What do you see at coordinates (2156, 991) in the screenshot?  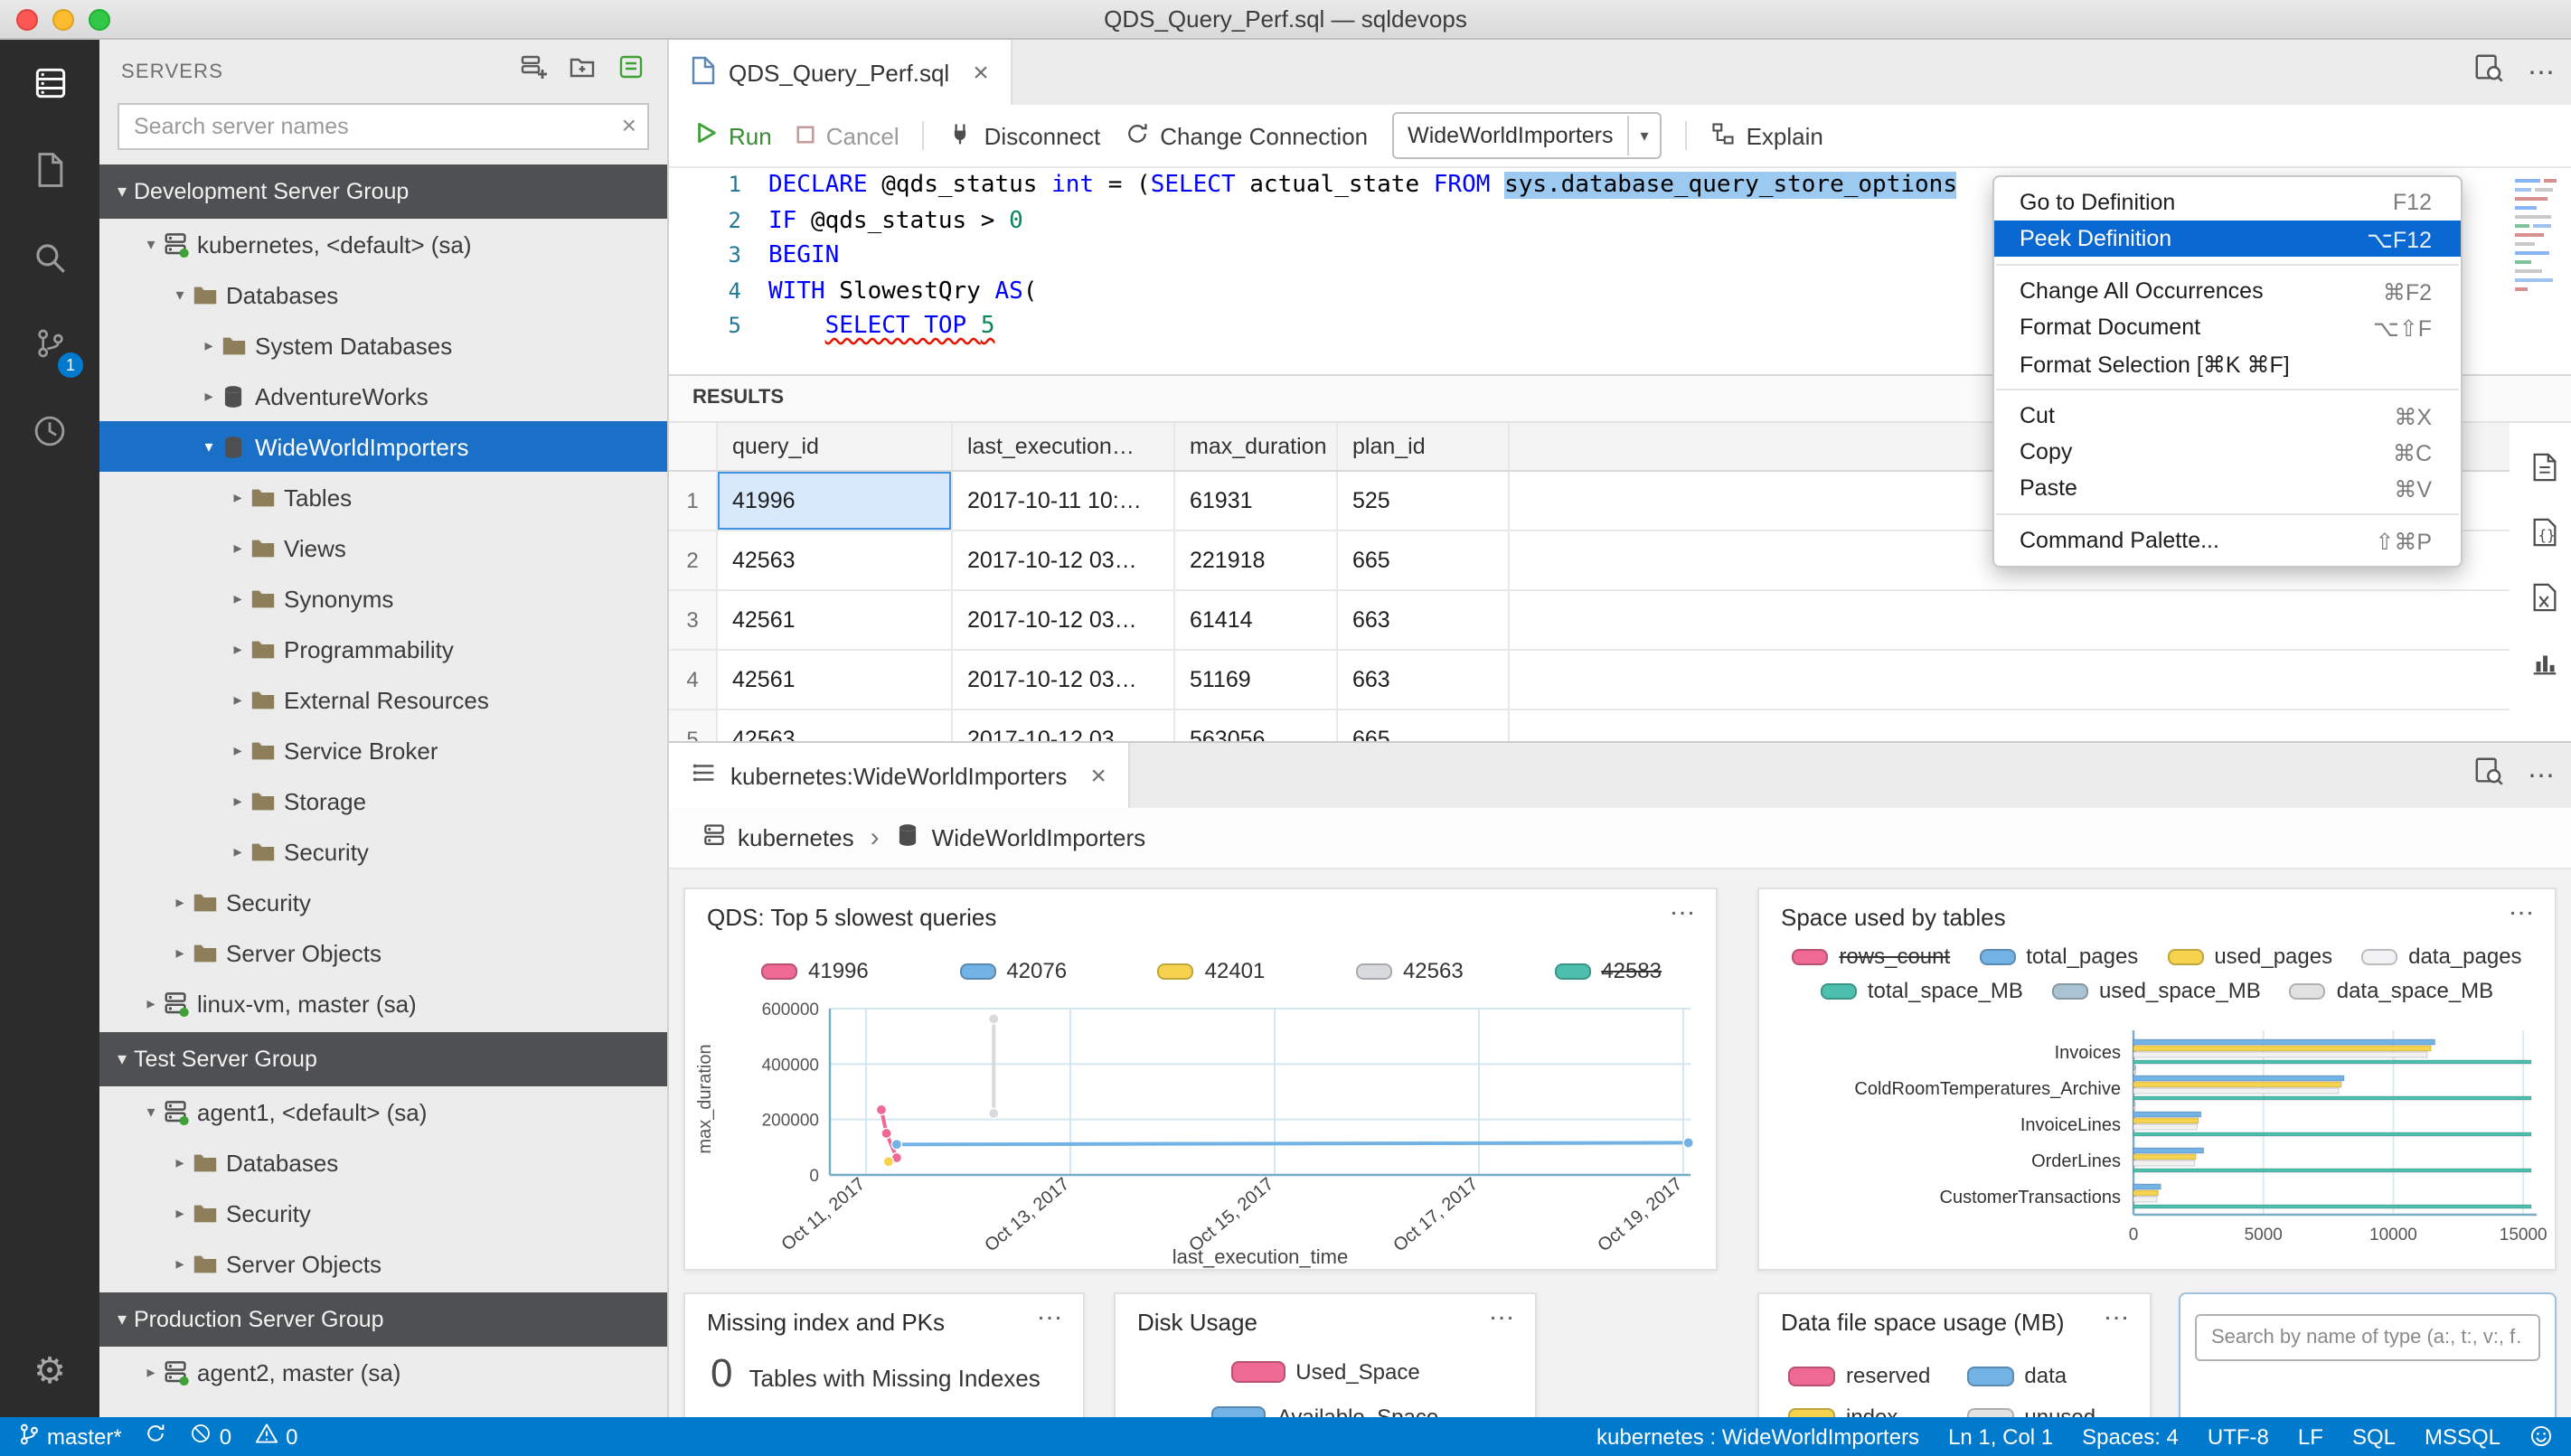 I see `legend-item-used-space-mb: used_space_MB` at bounding box center [2156, 991].